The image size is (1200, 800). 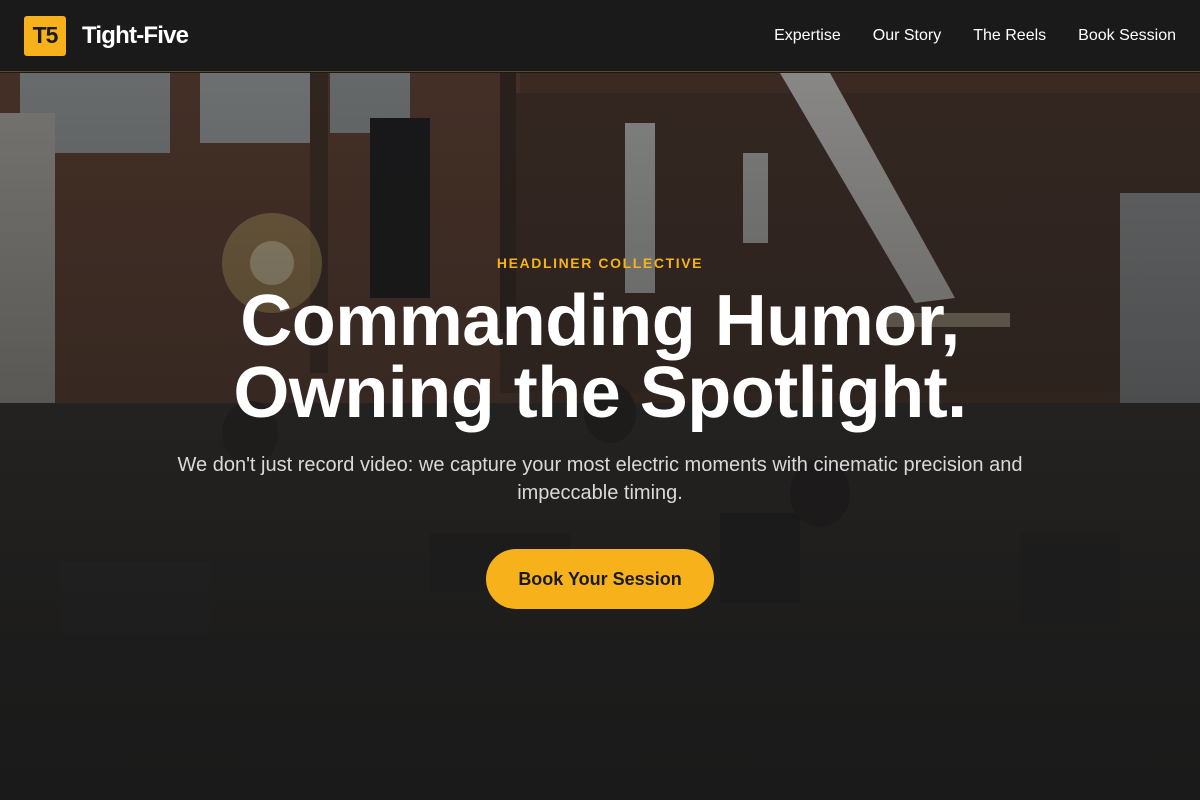 I want to click on nav-link-our-story: Our Story, so click(x=907, y=36).